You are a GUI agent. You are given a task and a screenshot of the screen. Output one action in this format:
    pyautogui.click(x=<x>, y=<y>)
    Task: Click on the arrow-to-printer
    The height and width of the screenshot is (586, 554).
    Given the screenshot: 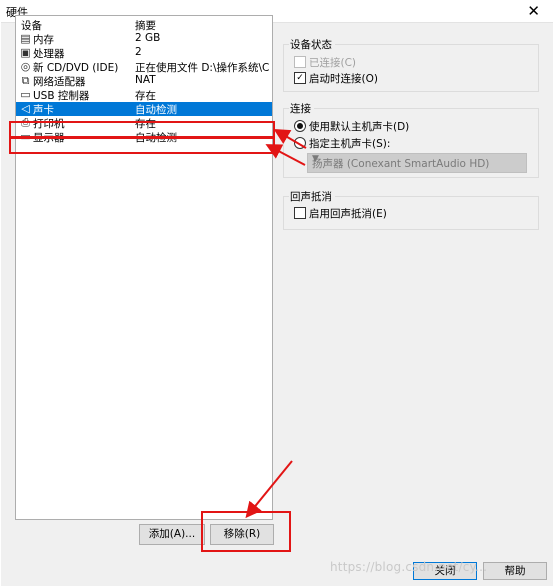 What is the action you would take?
    pyautogui.click(x=285, y=155)
    